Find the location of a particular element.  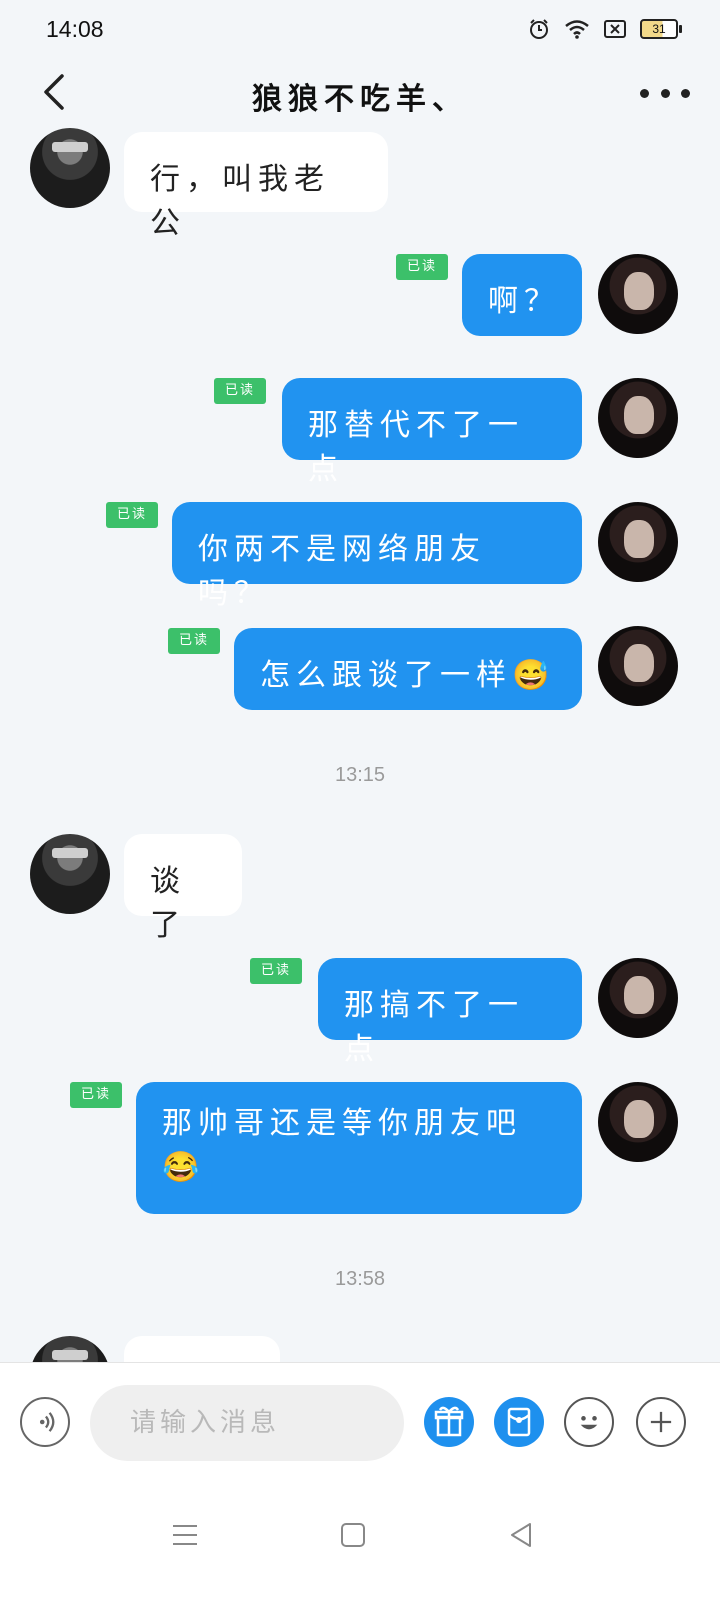

home-nav-button is located at coordinates (353, 1535).